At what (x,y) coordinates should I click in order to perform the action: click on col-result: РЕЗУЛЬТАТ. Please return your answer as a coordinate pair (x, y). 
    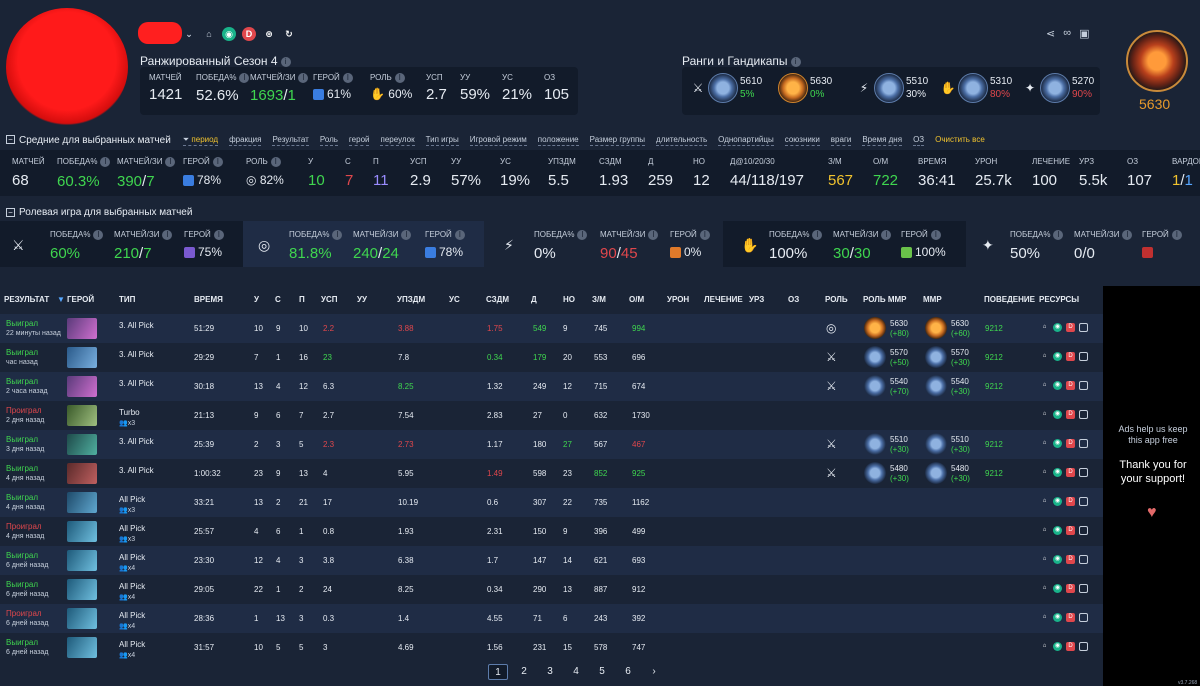
    Looking at the image, I should click on (26, 299).